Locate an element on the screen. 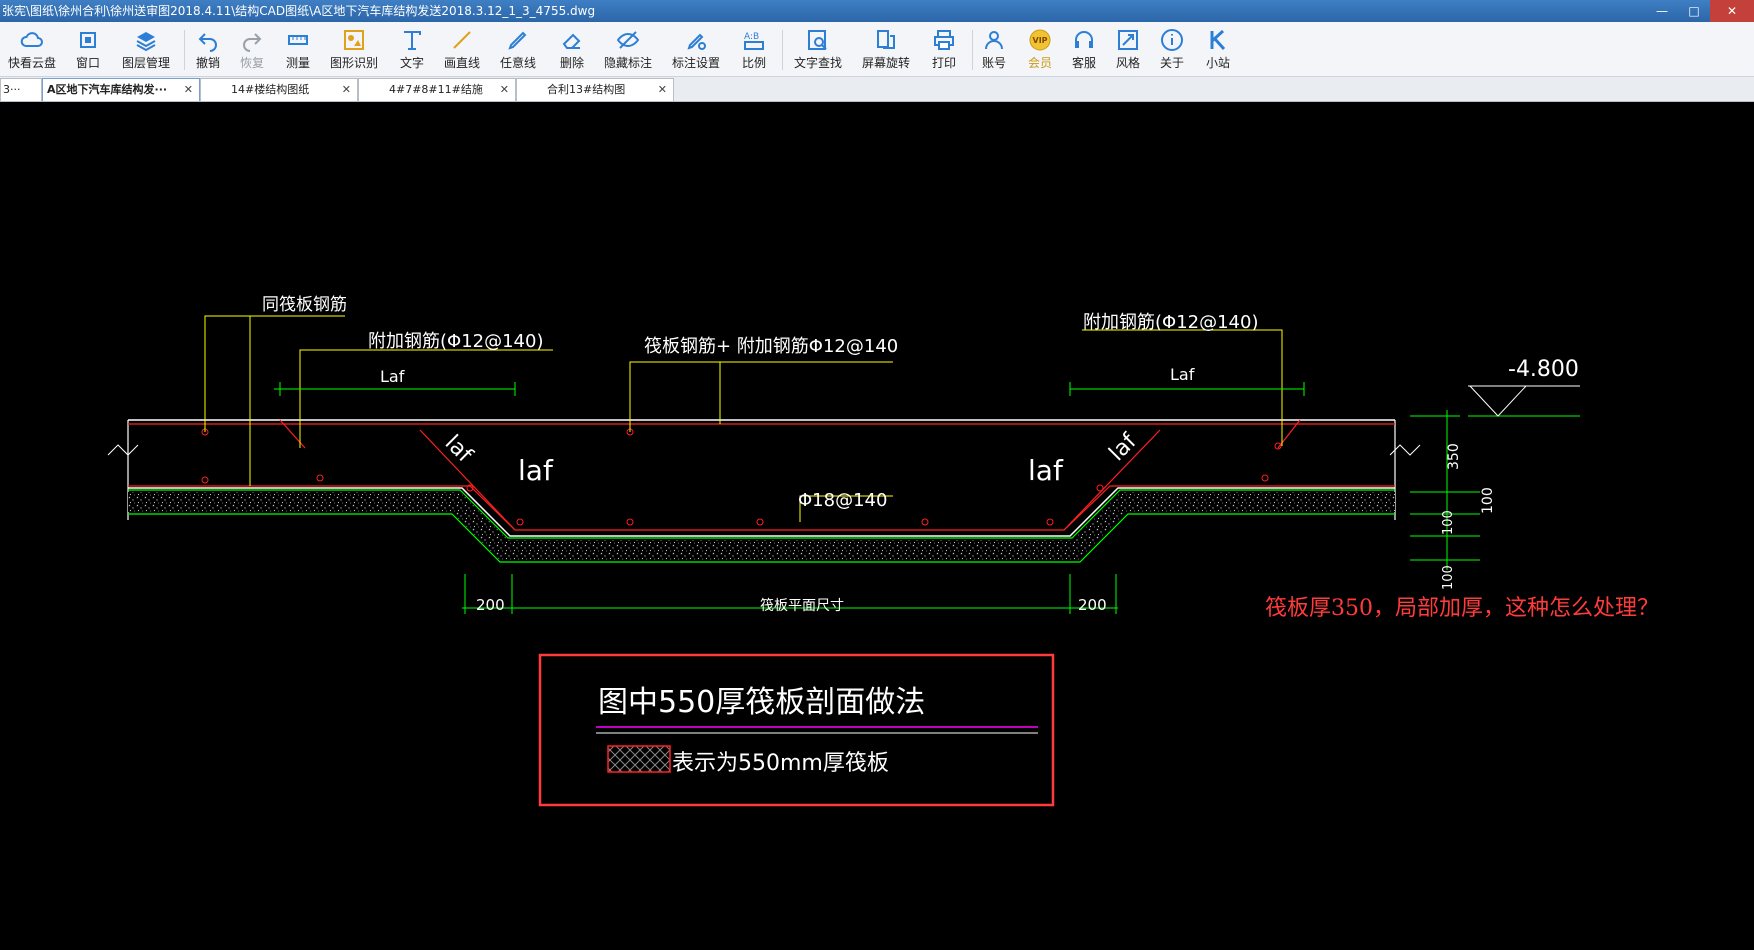  dim-left-200: 200 is located at coordinates (490, 605).